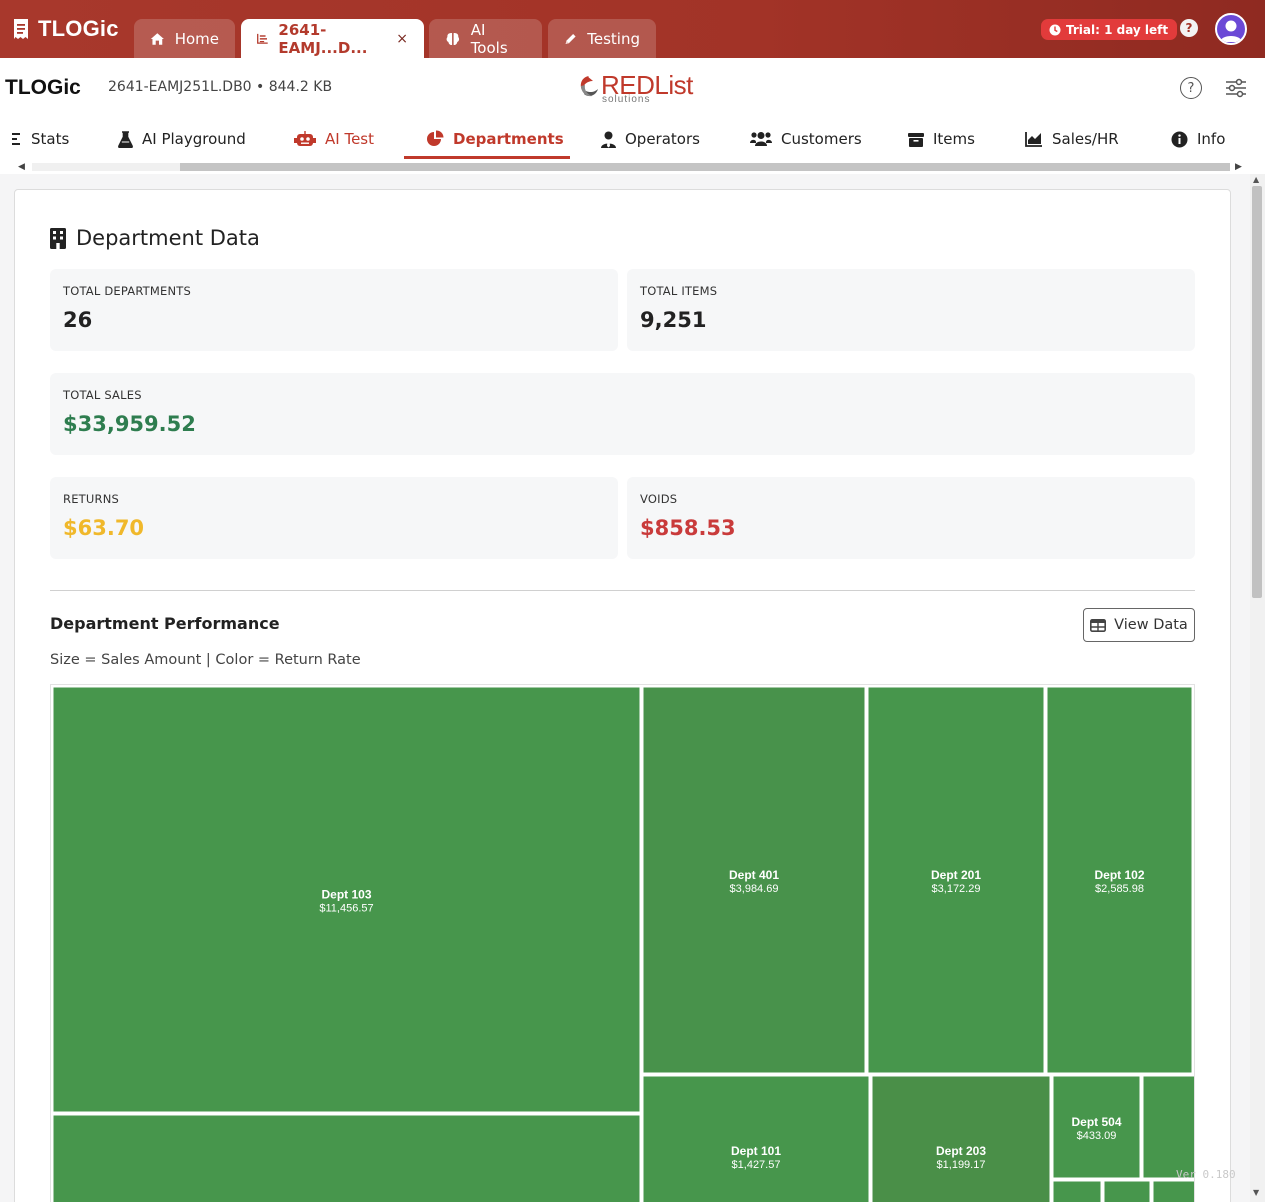 Image resolution: width=1265 pixels, height=1202 pixels. What do you see at coordinates (1098, 625) in the screenshot?
I see `table-icon` at bounding box center [1098, 625].